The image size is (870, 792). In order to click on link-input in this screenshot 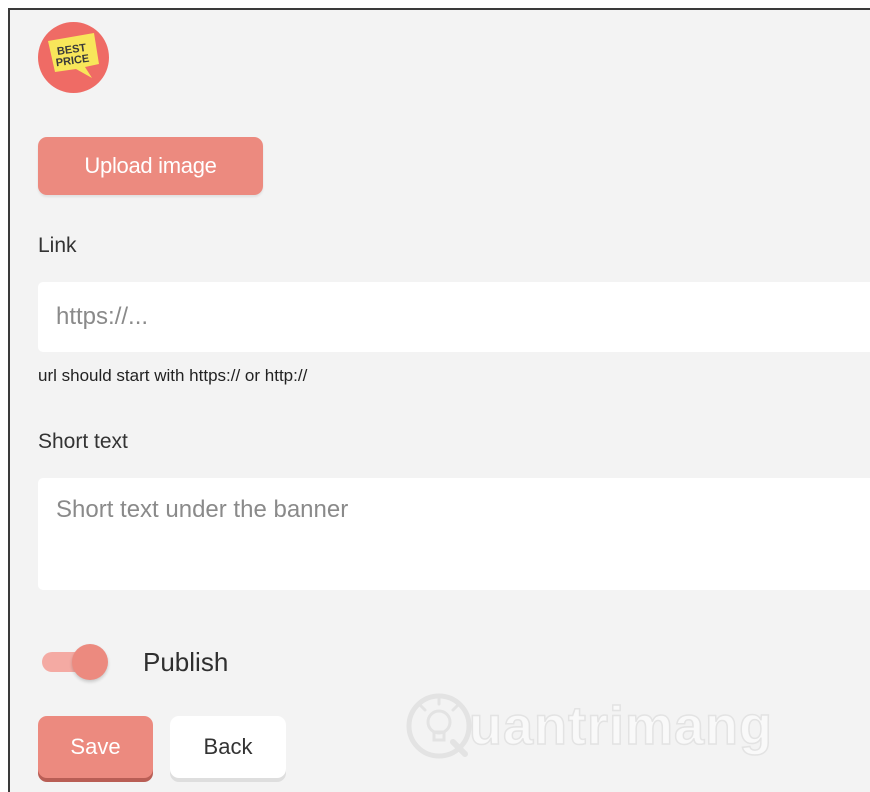, I will do `click(454, 317)`.